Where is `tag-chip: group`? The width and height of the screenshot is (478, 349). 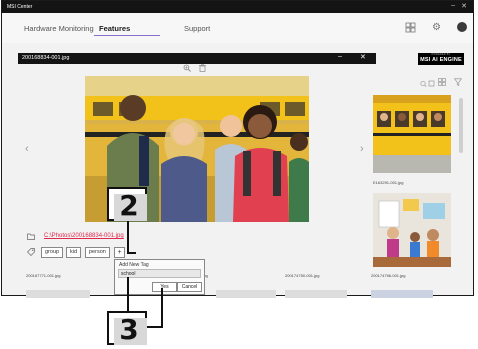 tag-chip: group is located at coordinates (52, 252).